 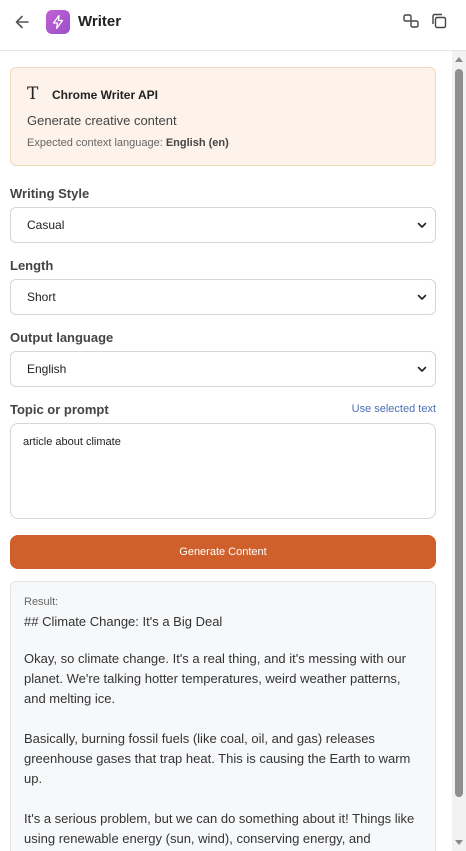 What do you see at coordinates (233, 25) in the screenshot?
I see `app-header: Writer` at bounding box center [233, 25].